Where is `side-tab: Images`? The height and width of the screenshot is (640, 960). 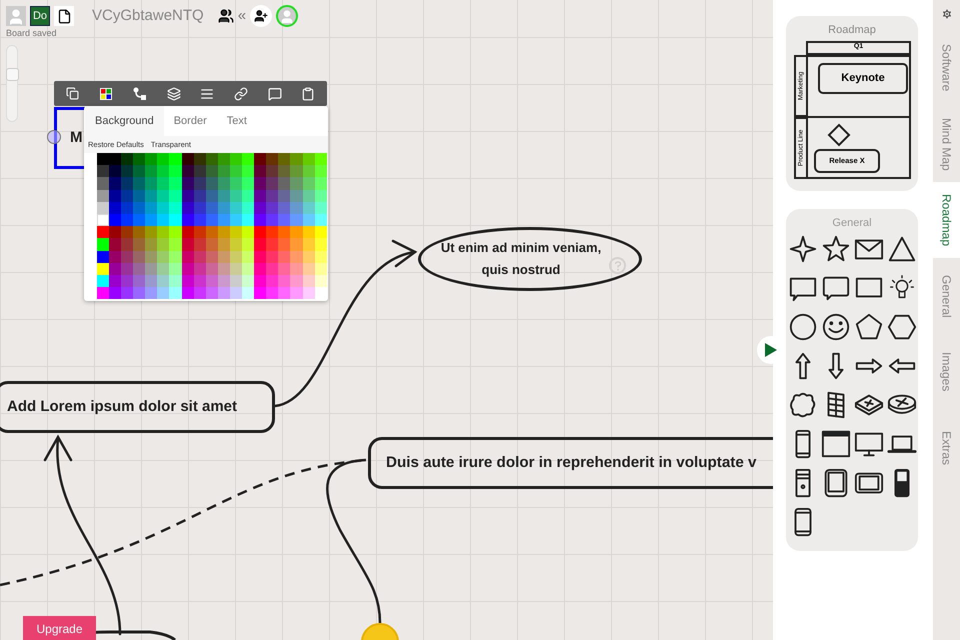
side-tab: Images is located at coordinates (946, 372).